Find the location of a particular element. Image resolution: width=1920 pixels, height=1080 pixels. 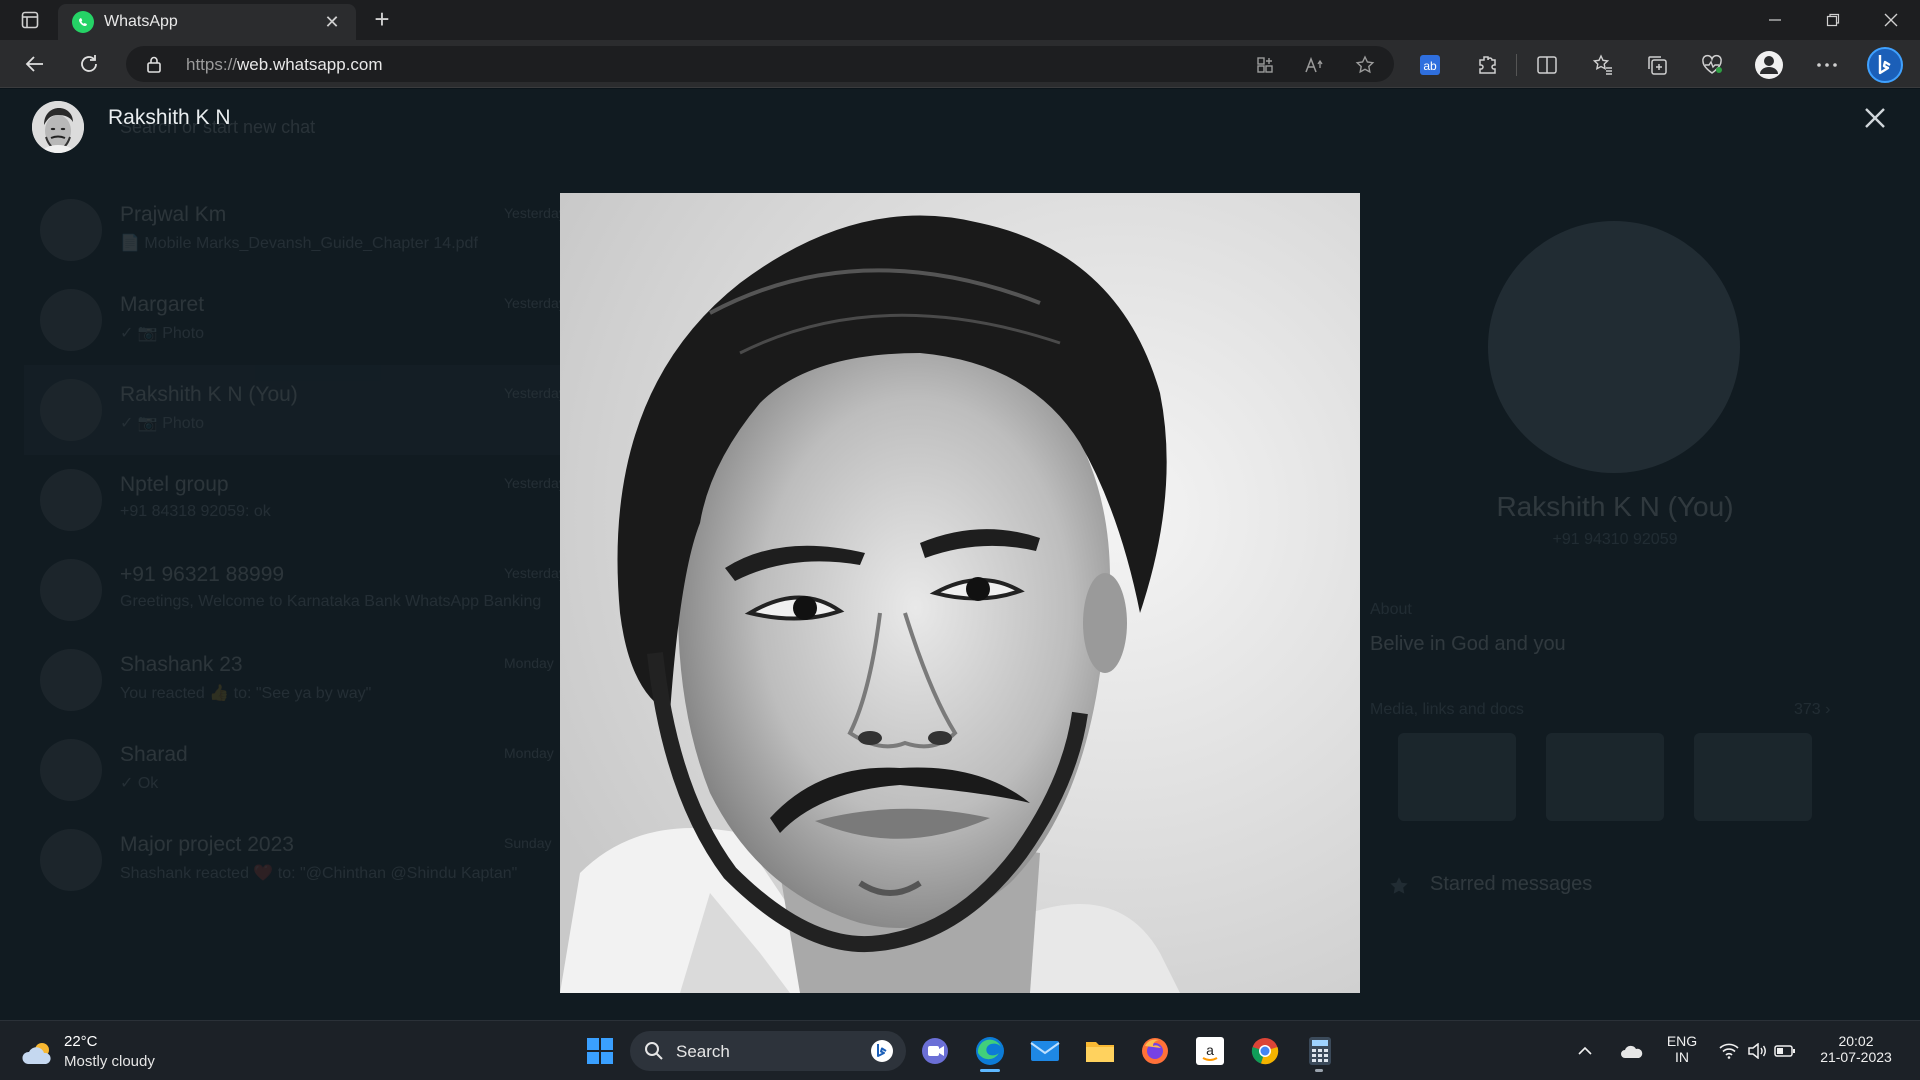

onedrive-cloud-icon is located at coordinates (1632, 1051).